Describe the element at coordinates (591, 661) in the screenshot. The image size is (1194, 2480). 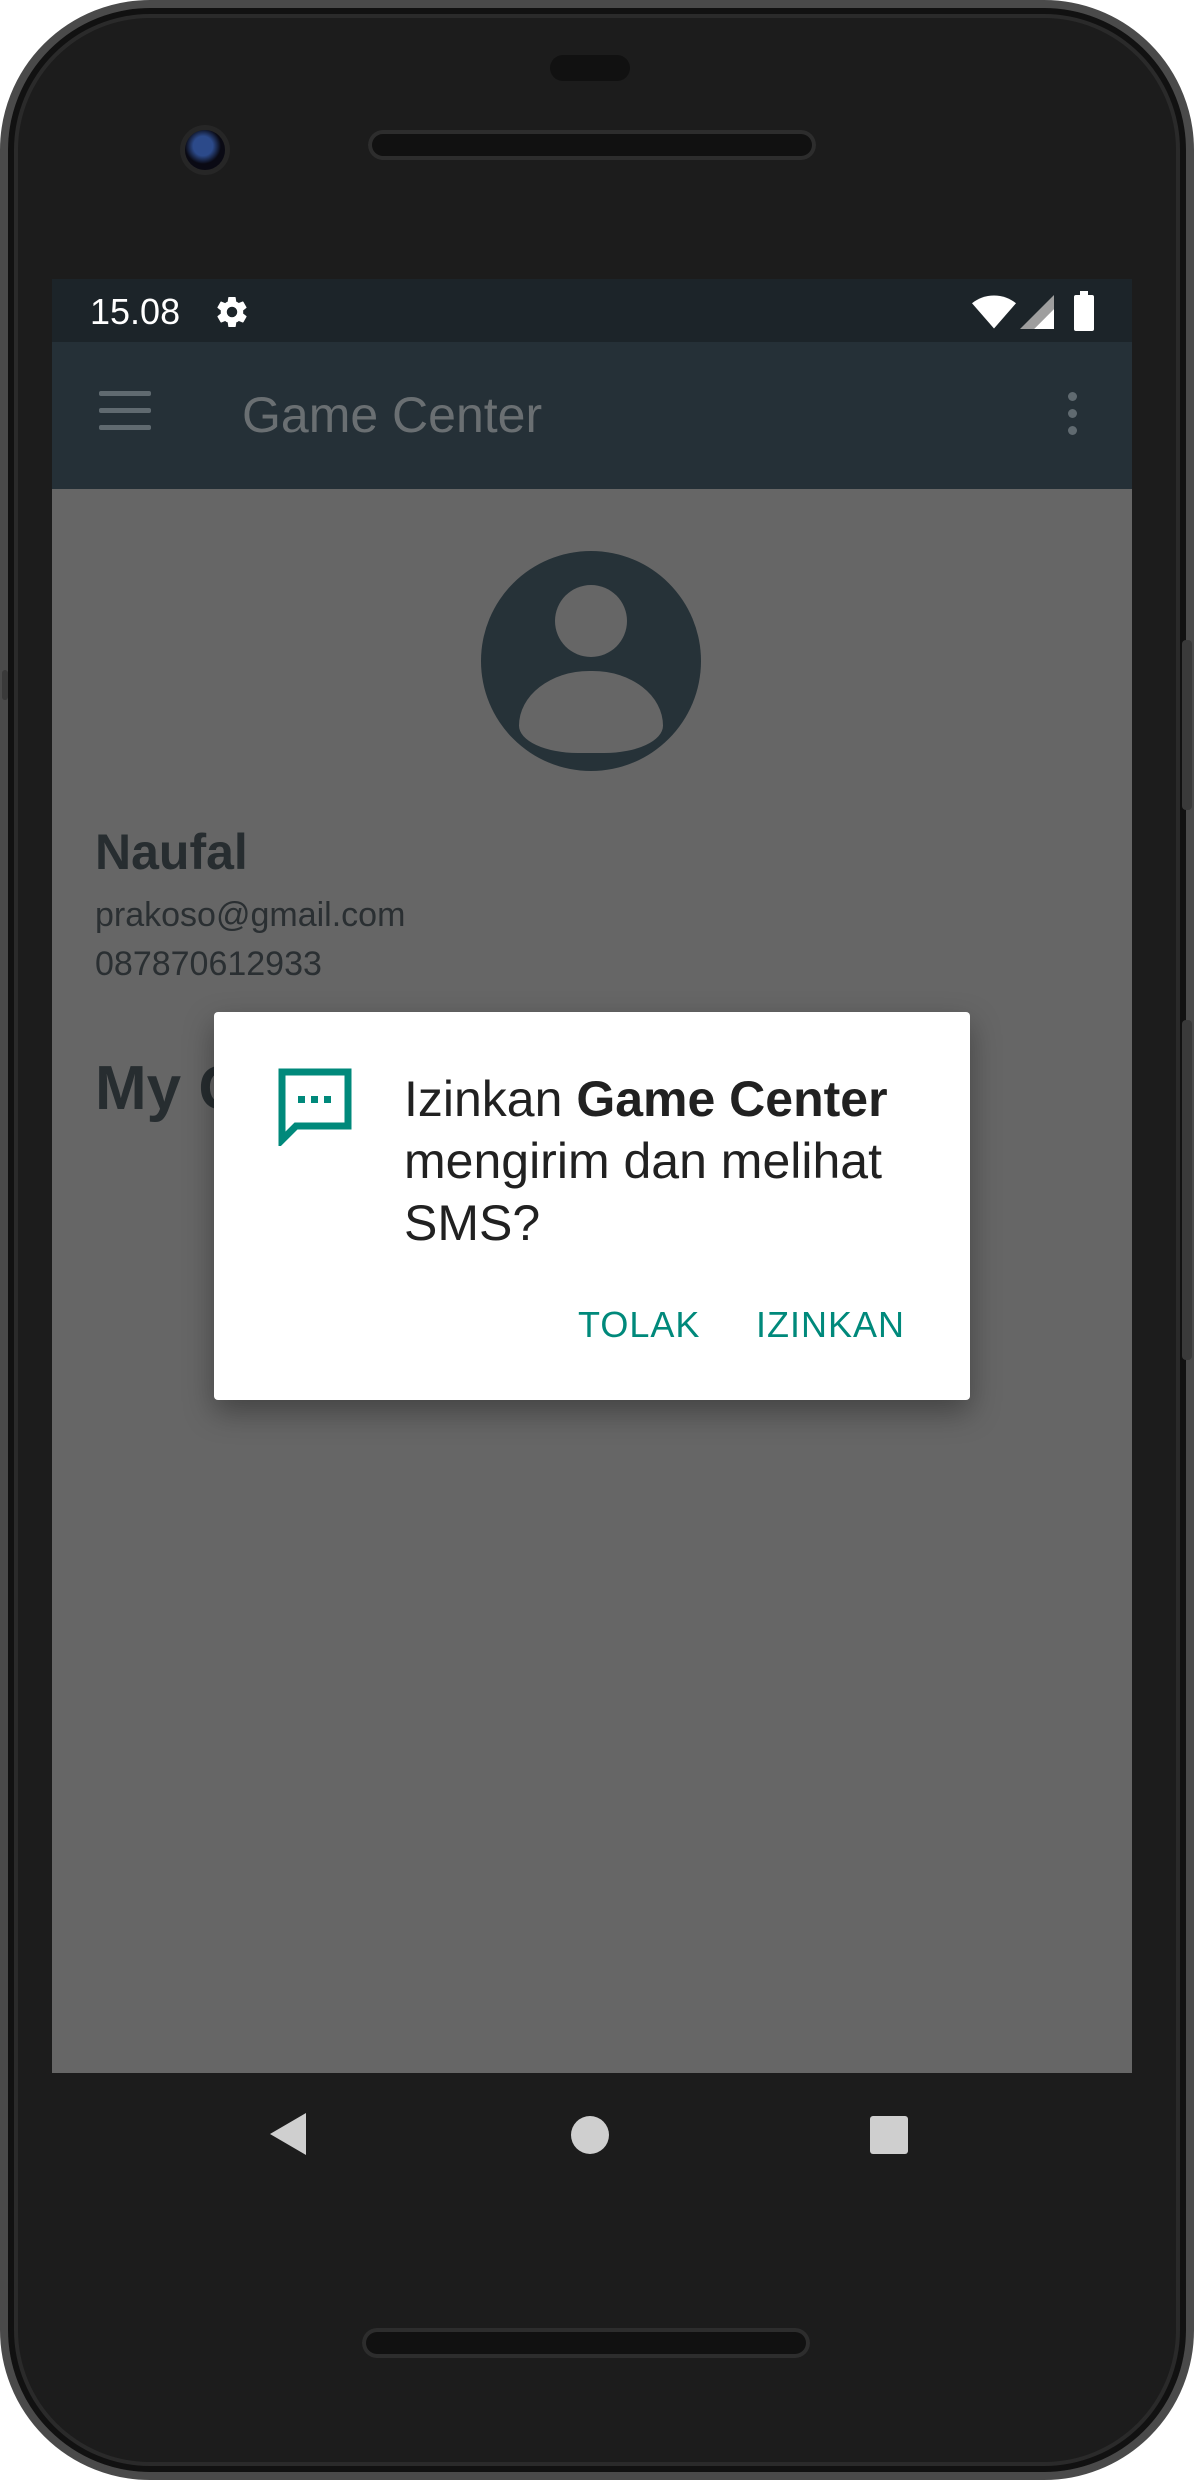
I see `account-circle-icon` at that location.